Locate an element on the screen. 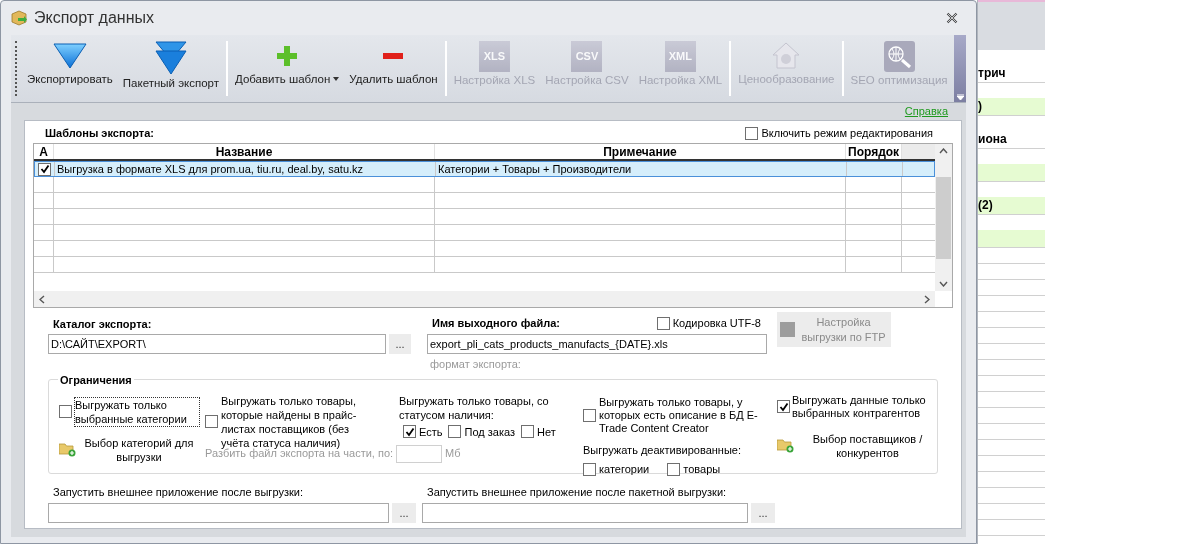 This screenshot has height=544, width=1200. overflow-icon is located at coordinates (960, 97).